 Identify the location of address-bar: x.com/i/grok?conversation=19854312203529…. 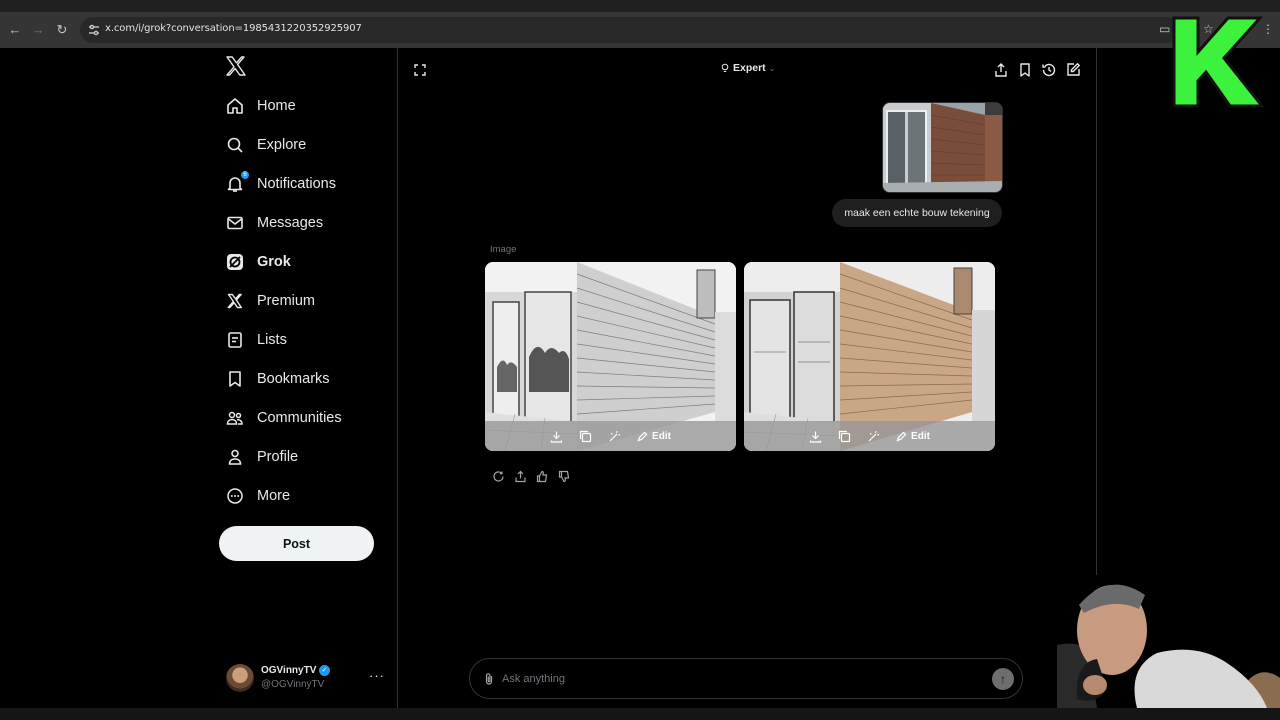
(630, 30).